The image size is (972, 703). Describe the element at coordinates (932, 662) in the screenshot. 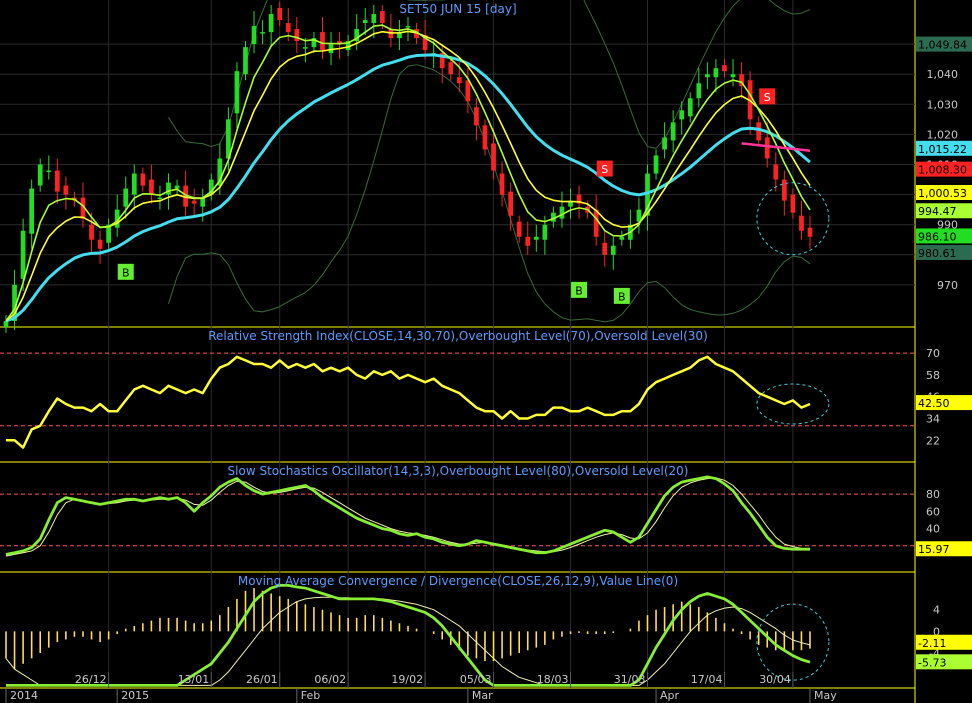

I see `macd-value-text: -5.73` at that location.